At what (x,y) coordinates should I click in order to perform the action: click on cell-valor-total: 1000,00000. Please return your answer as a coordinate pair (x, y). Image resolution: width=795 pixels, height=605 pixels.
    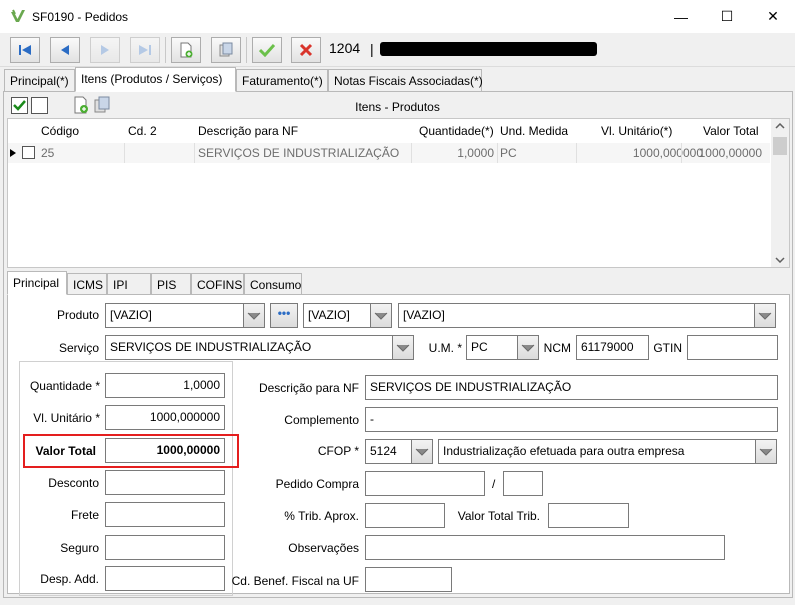
    Looking at the image, I should click on (730, 153).